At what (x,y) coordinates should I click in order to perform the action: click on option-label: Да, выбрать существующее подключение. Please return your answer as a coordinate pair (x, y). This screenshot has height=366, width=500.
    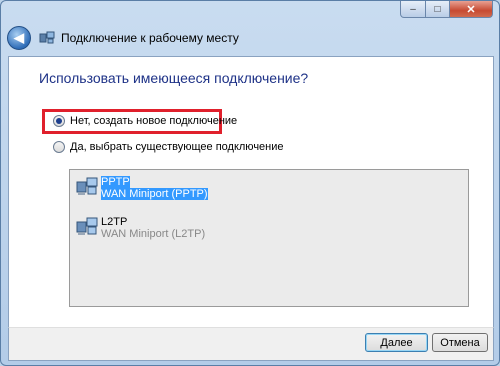
    Looking at the image, I should click on (177, 147).